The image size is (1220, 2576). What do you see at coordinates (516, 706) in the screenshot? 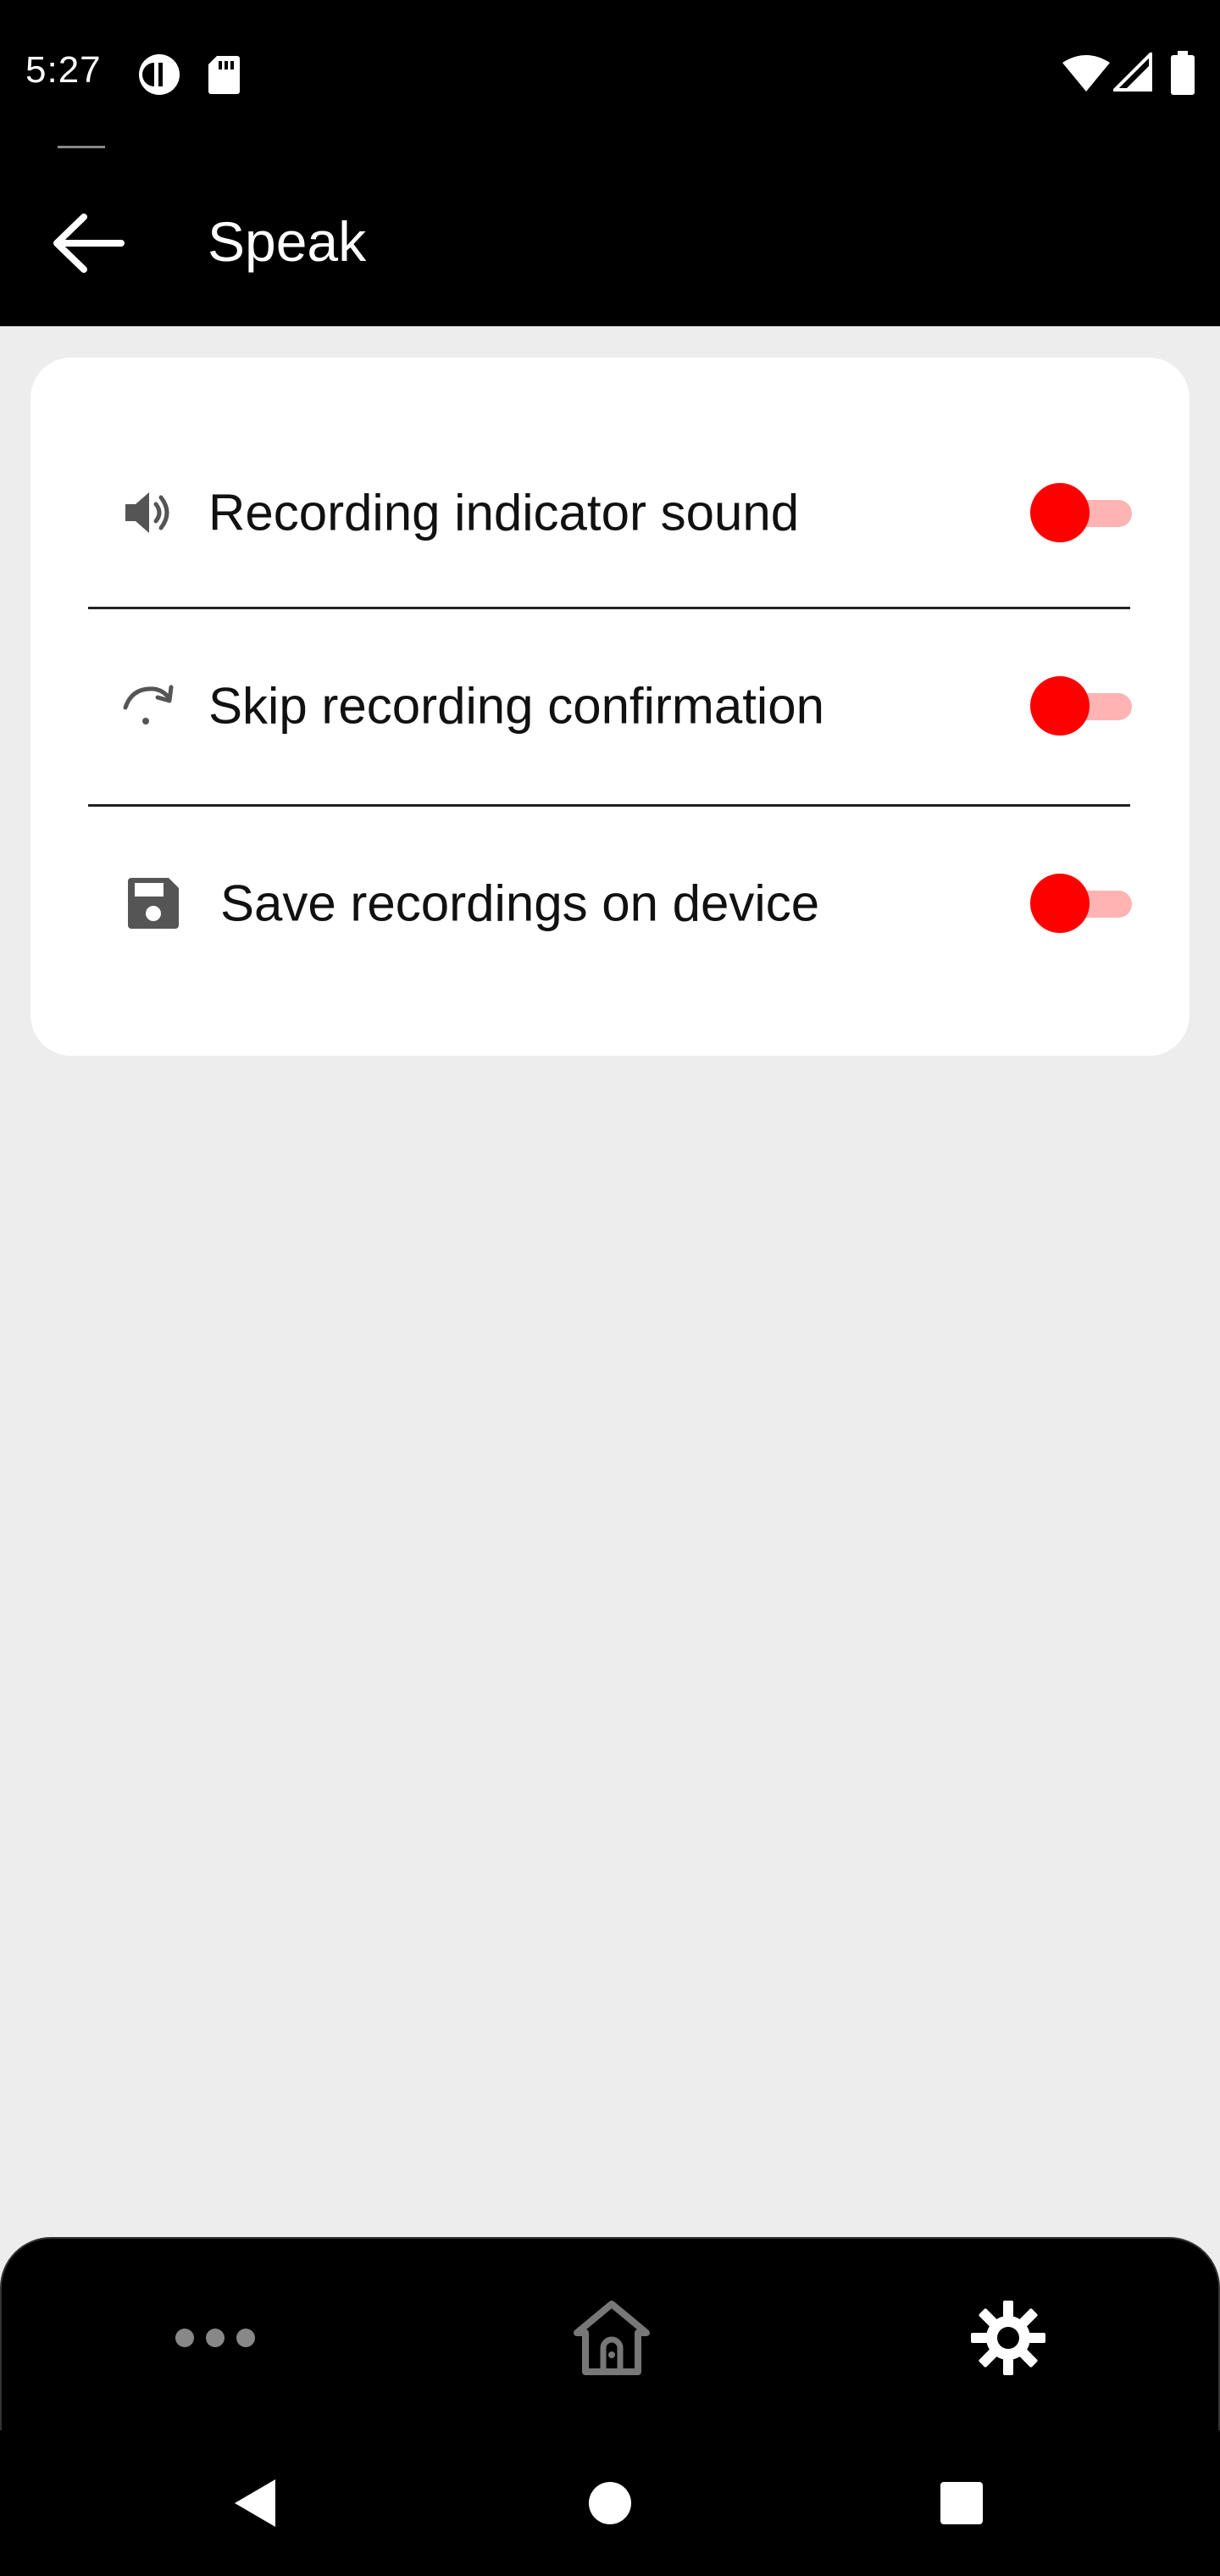
I see `setting-label: Skip recording confirmation` at bounding box center [516, 706].